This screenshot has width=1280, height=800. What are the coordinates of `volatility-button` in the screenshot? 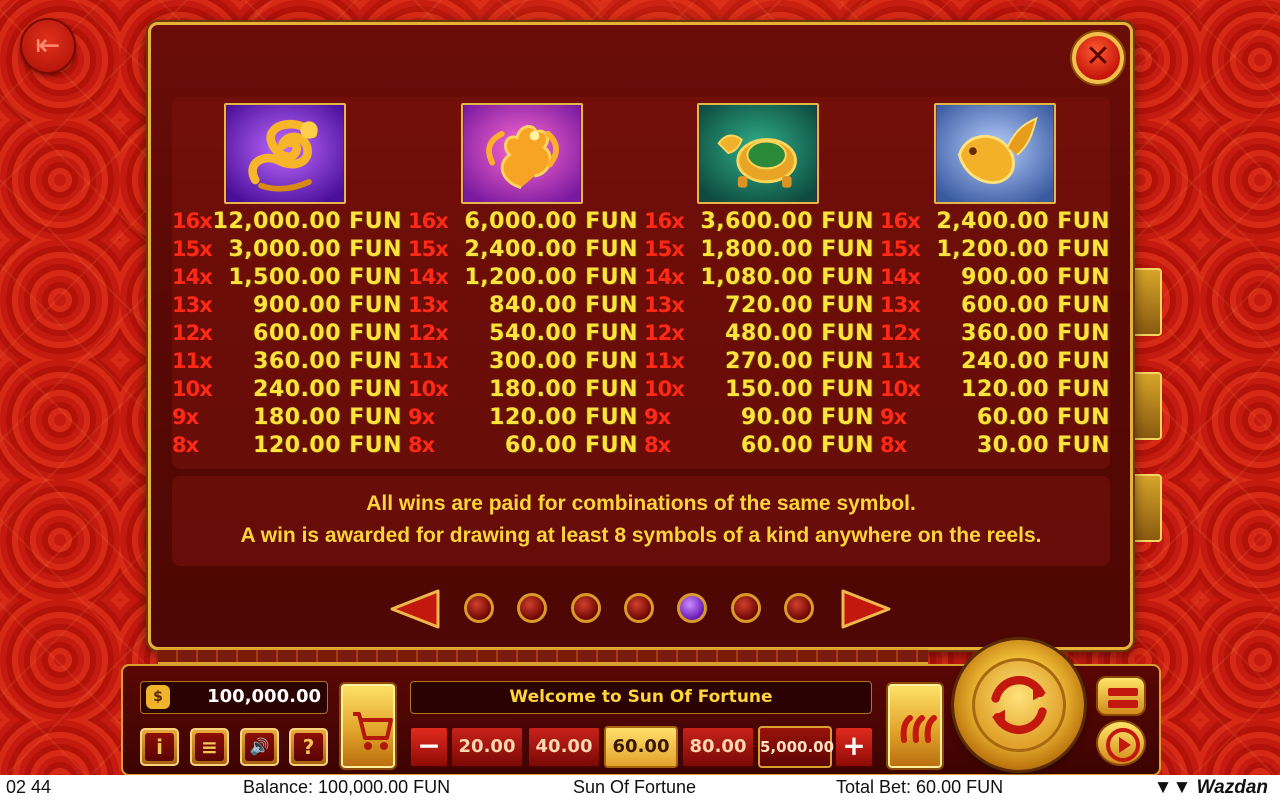 It's located at (915, 726).